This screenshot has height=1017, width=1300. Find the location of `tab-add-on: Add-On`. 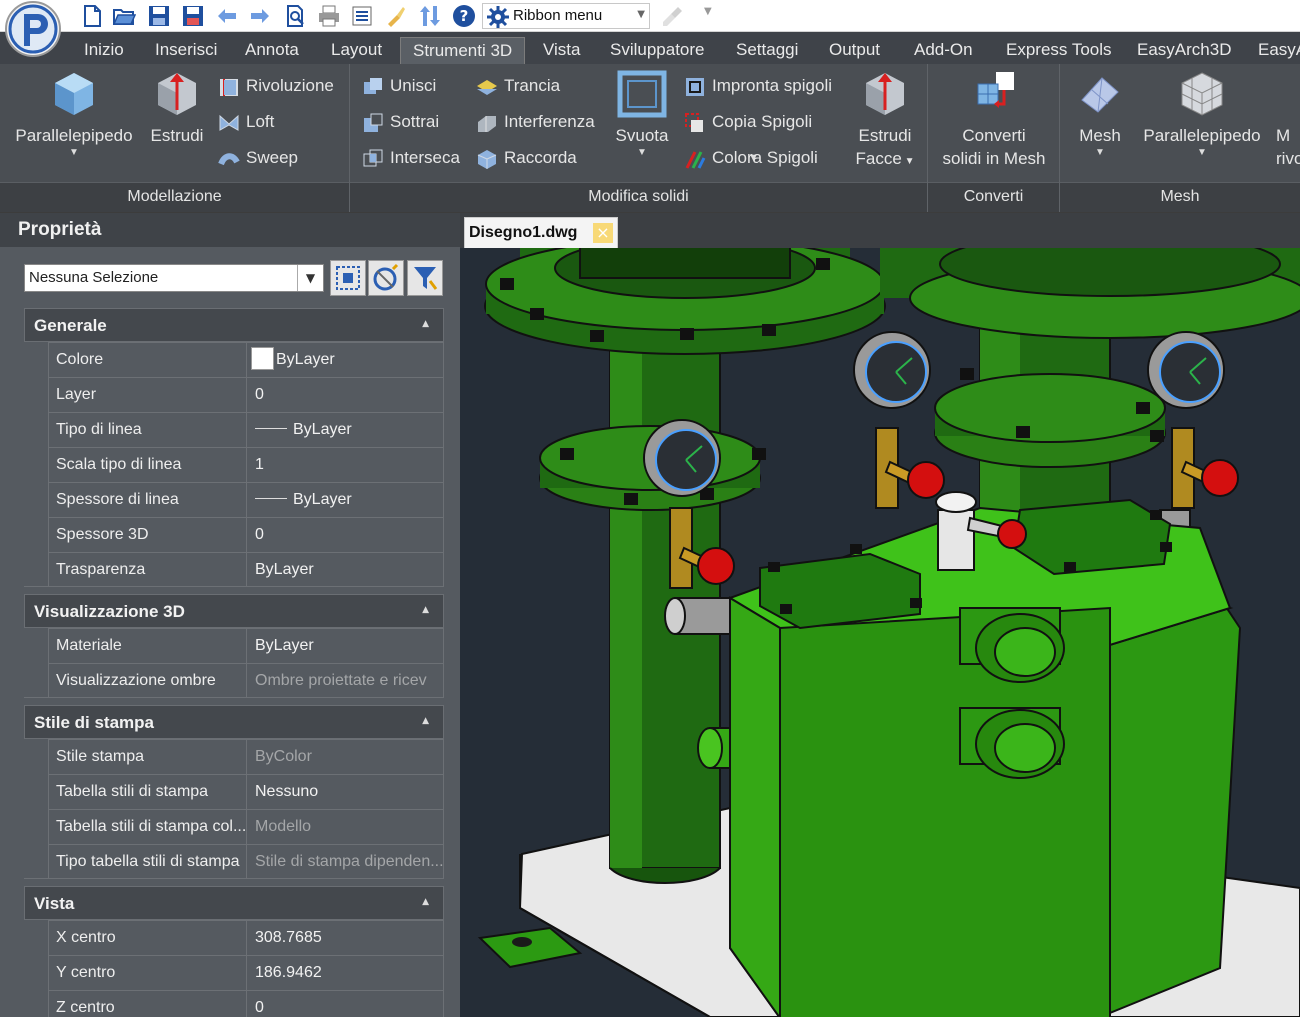

tab-add-on: Add-On is located at coordinates (943, 50).